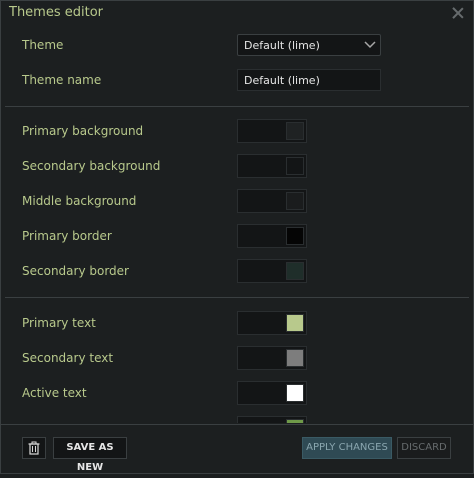 This screenshot has width=474, height=478. Describe the element at coordinates (34, 452) in the screenshot. I see `trash-icon` at that location.